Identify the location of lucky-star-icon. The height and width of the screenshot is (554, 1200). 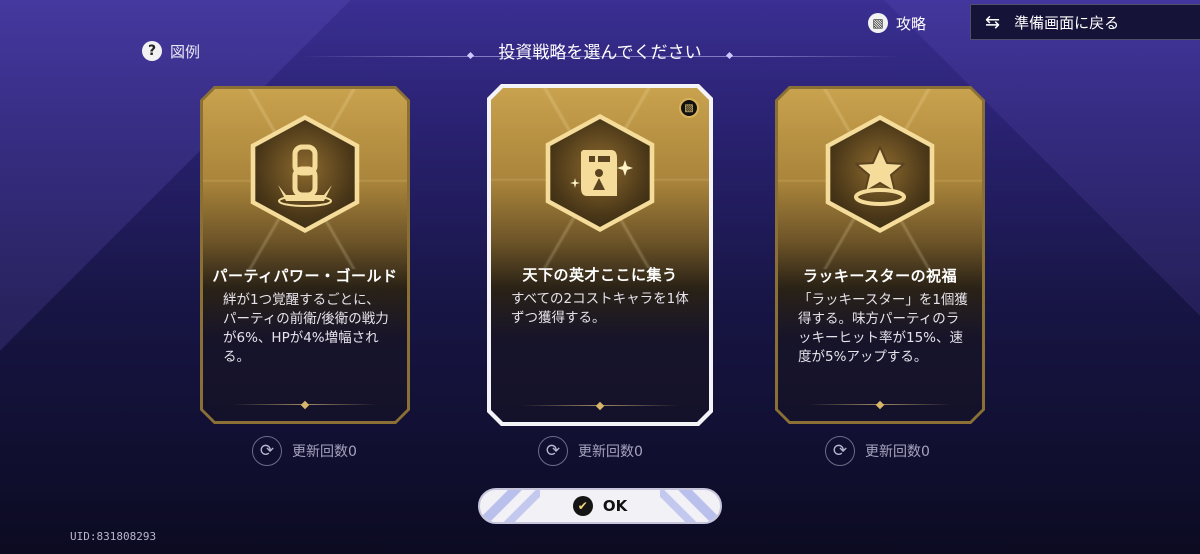
(880, 174).